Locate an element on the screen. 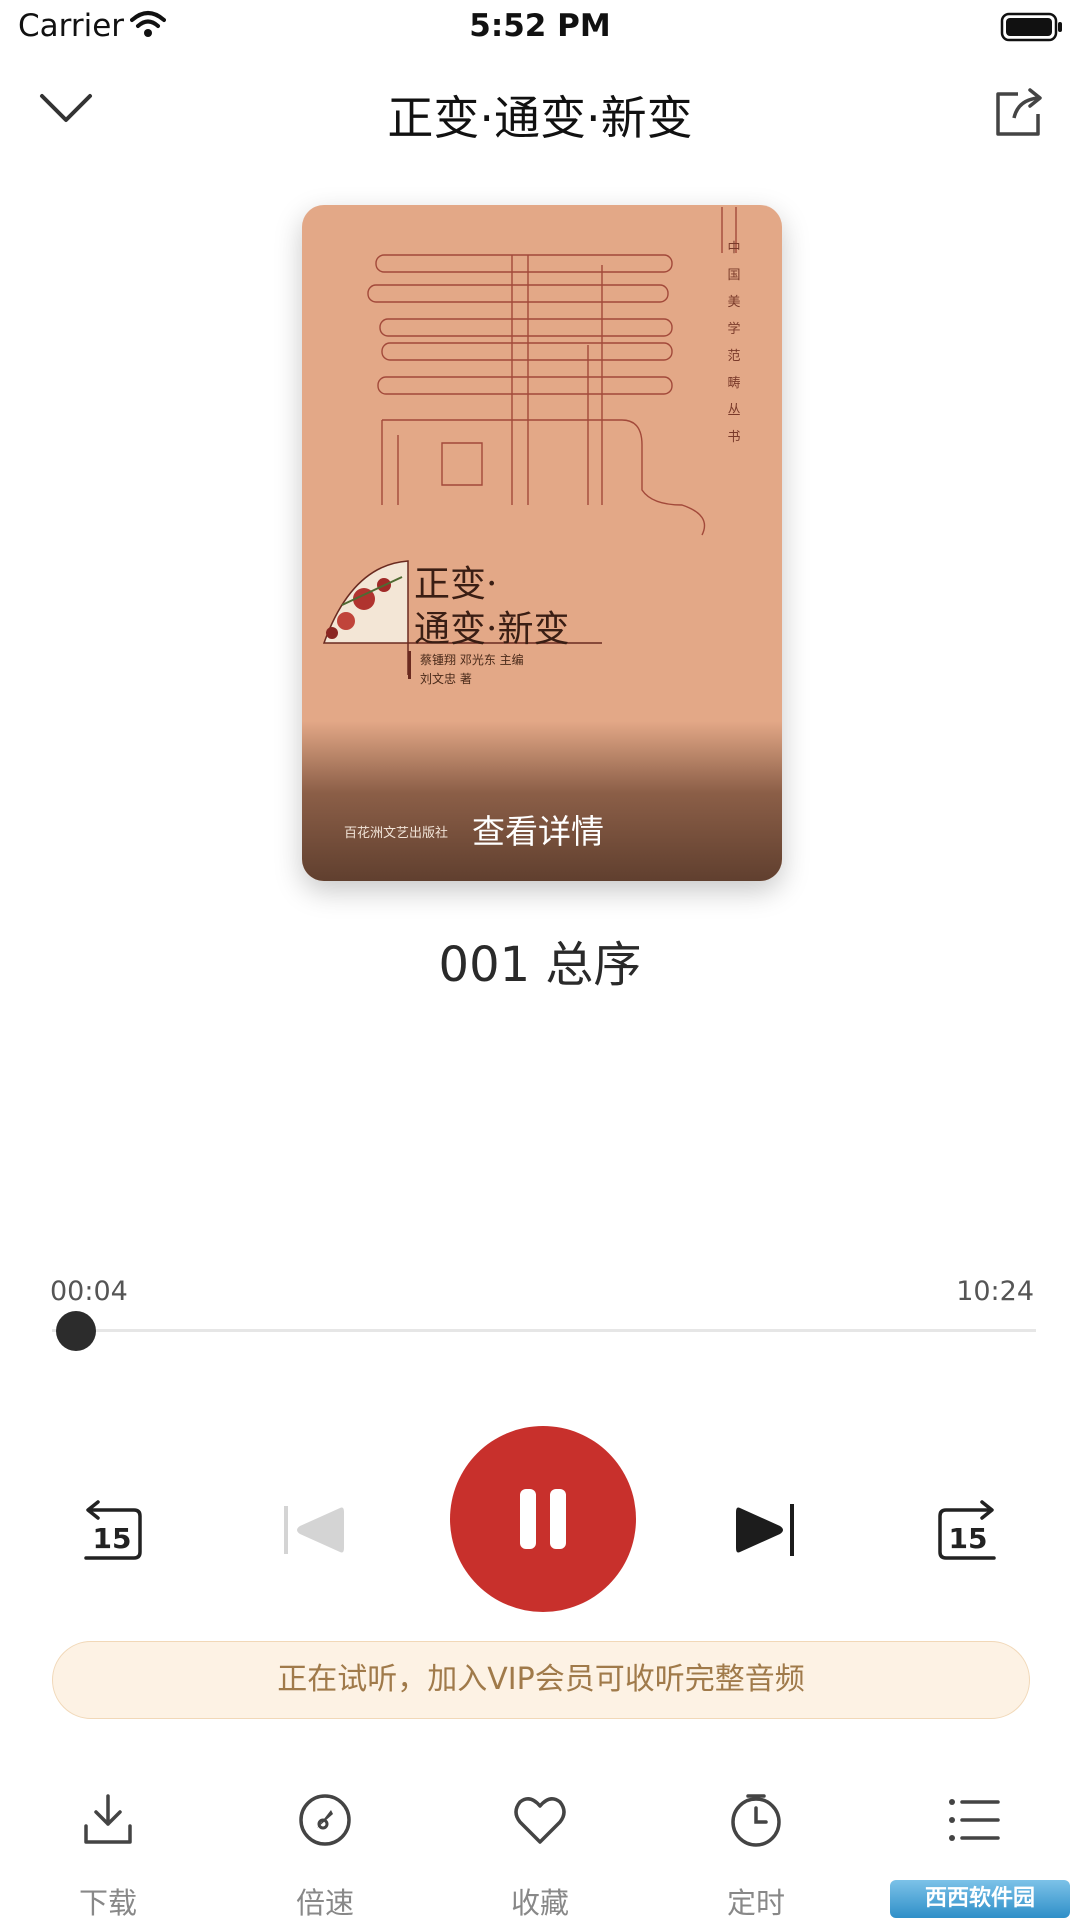 The width and height of the screenshot is (1080, 1922). battery-icon is located at coordinates (1032, 29).